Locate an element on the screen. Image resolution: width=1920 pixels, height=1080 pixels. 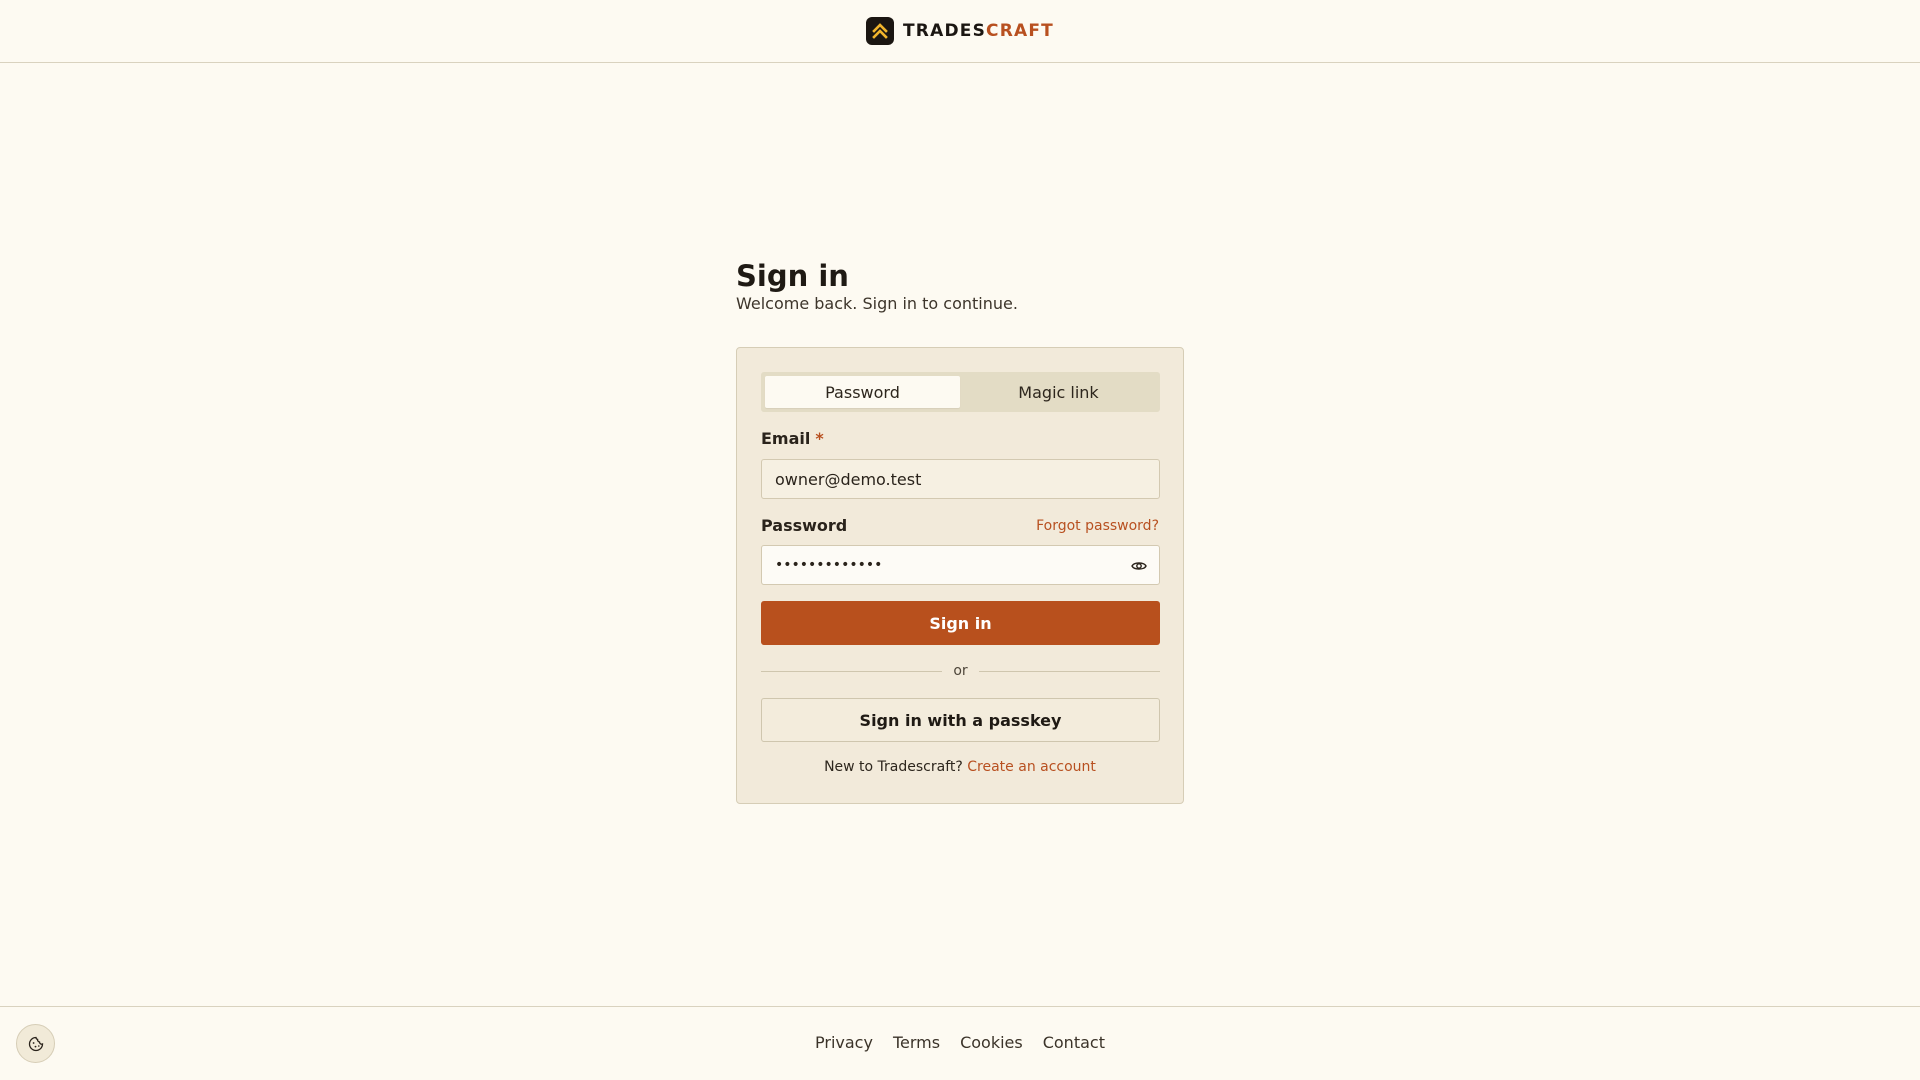
required-marker: * is located at coordinates (819, 438).